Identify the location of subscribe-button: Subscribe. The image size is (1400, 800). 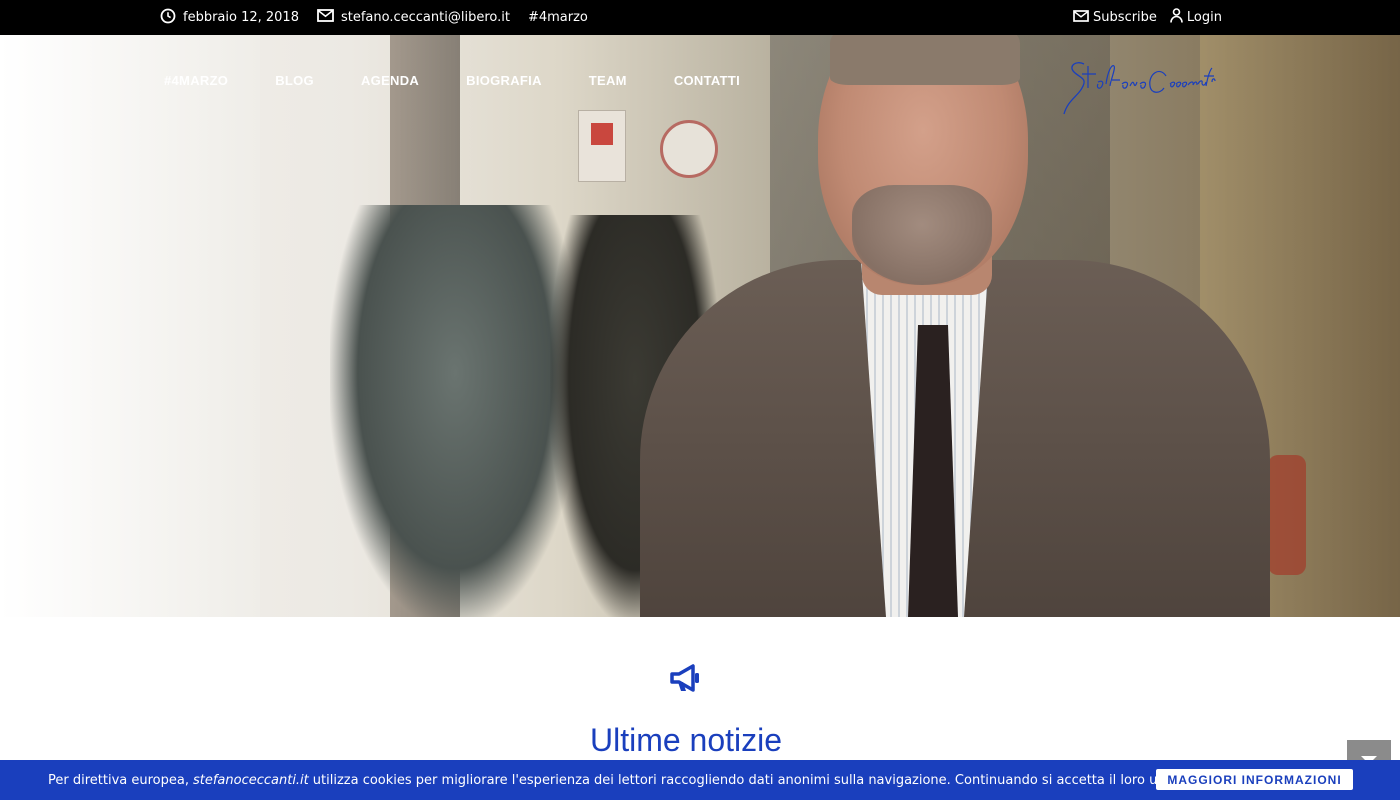
(1115, 17).